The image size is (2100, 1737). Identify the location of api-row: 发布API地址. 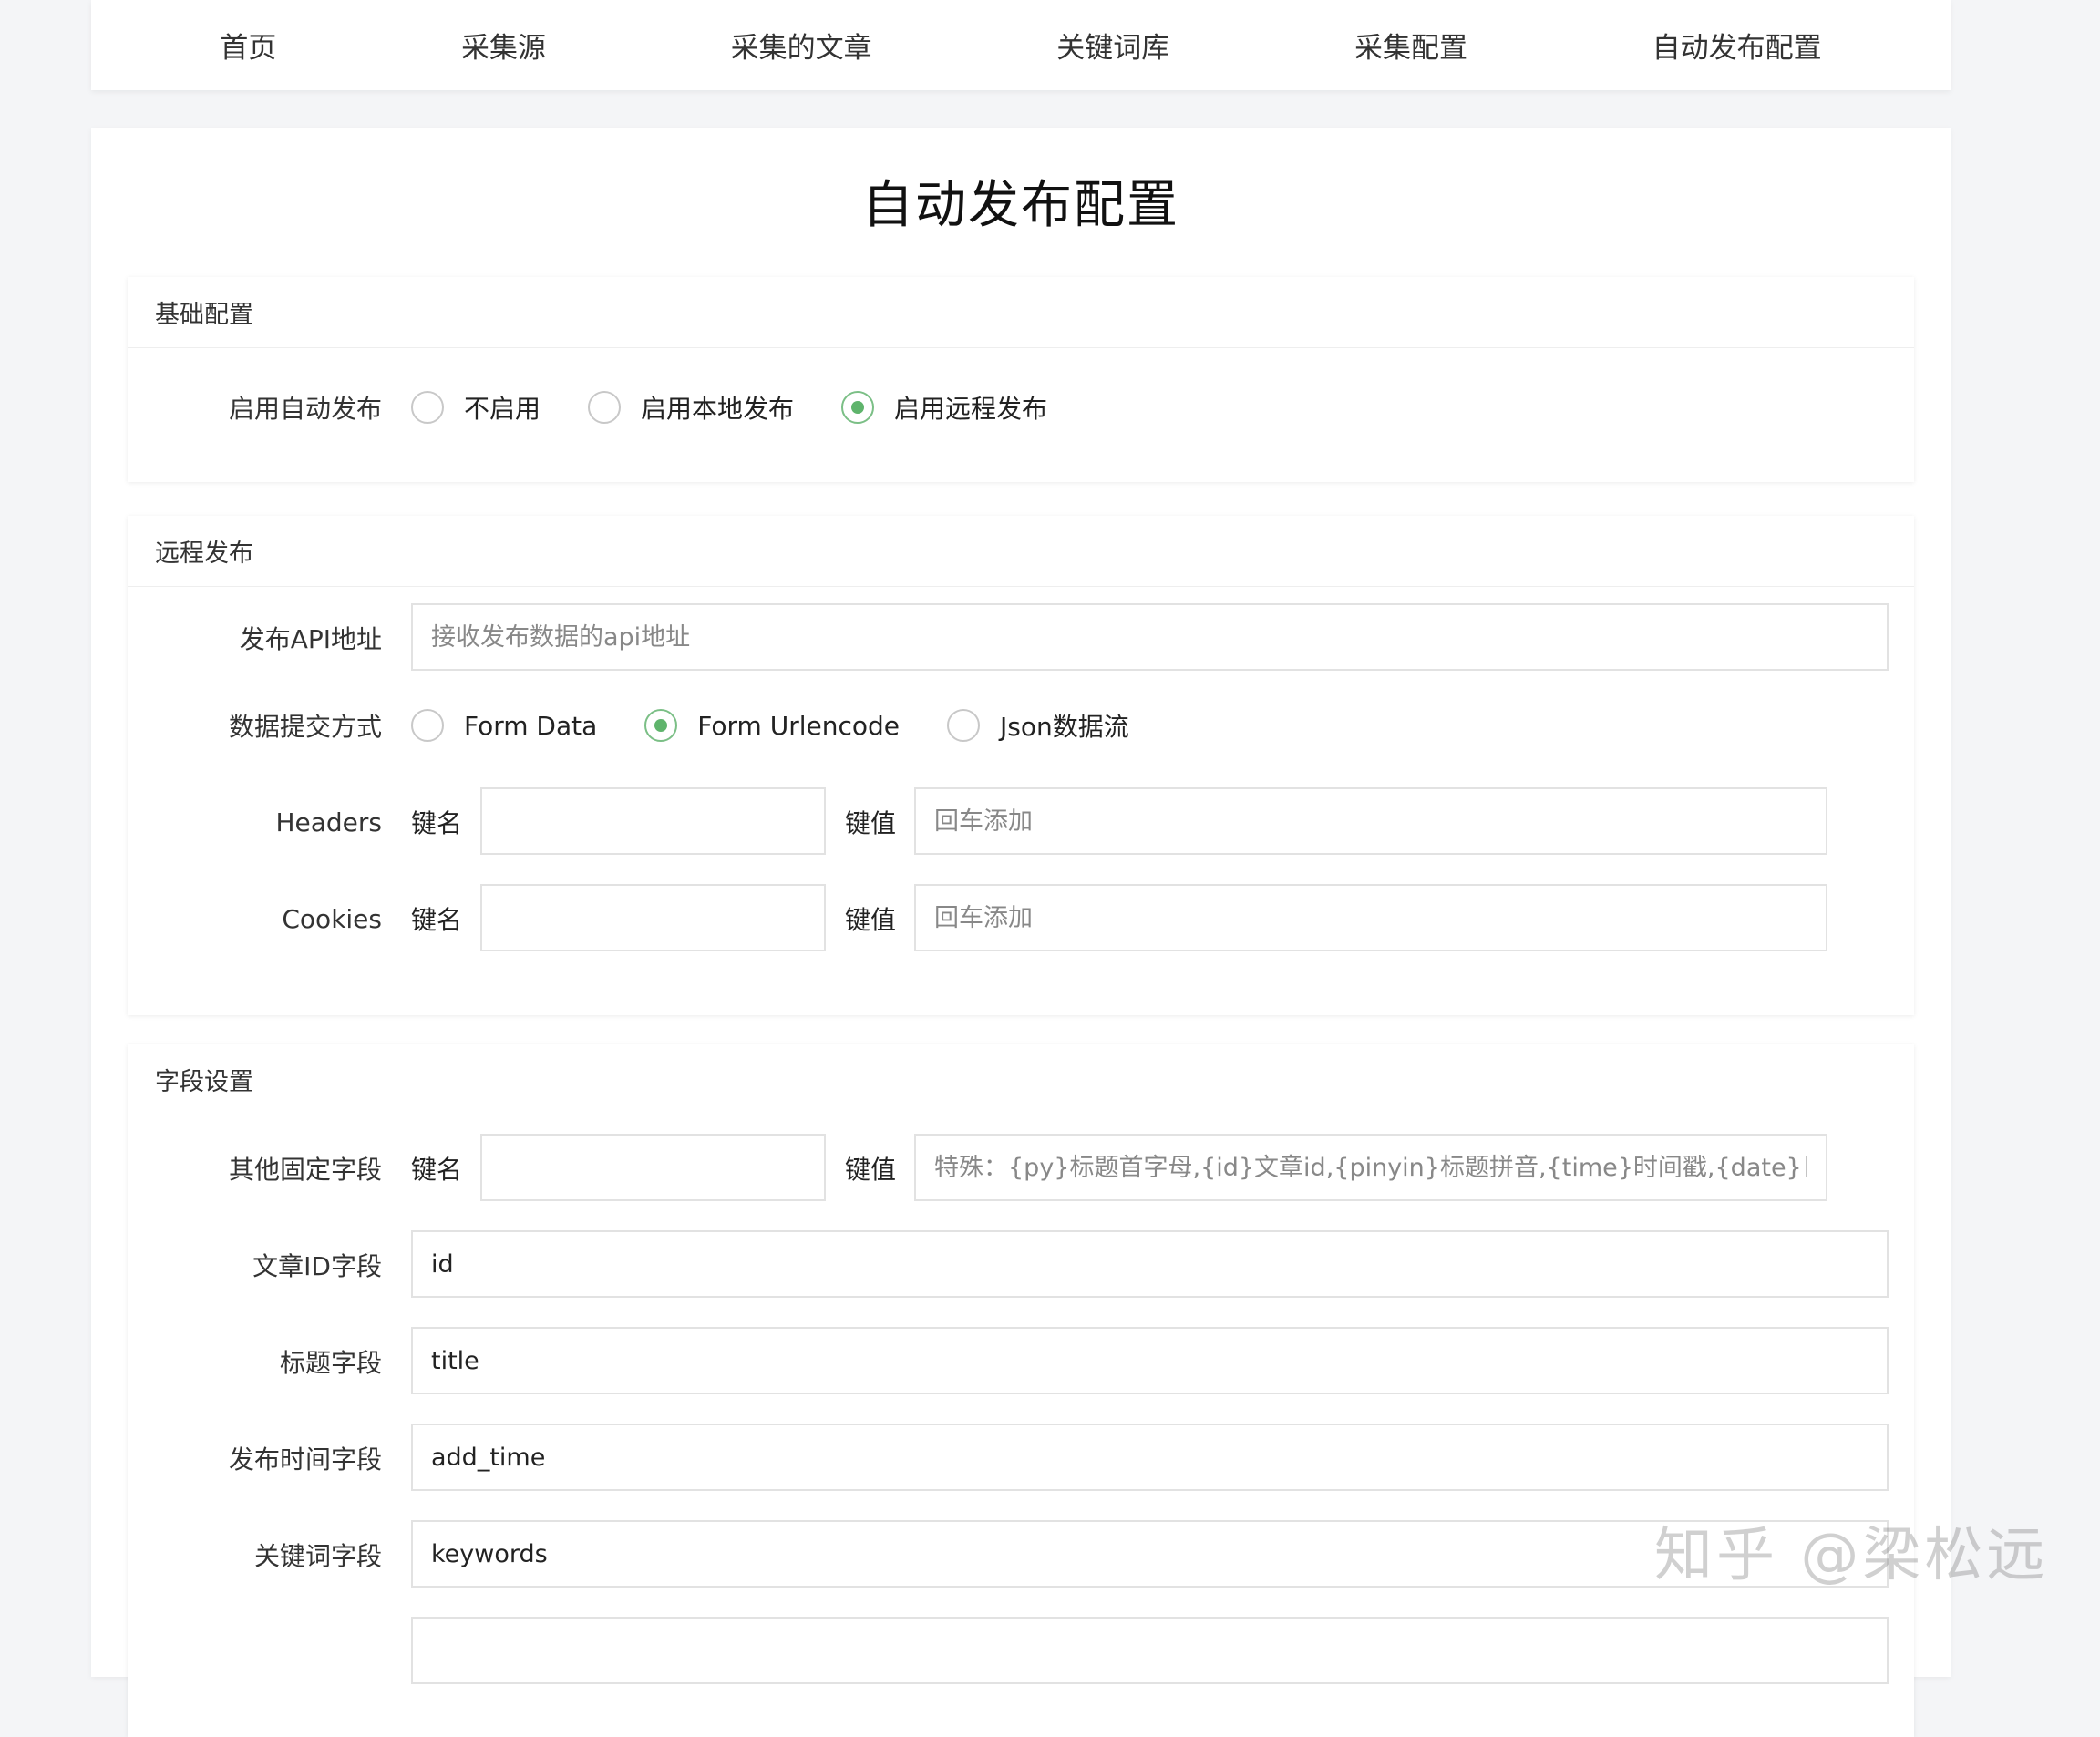
(1021, 638).